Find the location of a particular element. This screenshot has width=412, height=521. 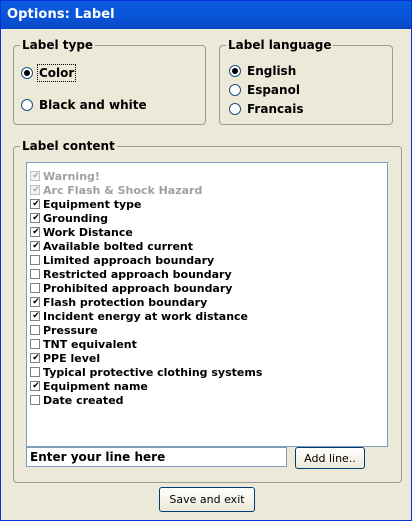

list-item: Equipment name is located at coordinates (207, 386).